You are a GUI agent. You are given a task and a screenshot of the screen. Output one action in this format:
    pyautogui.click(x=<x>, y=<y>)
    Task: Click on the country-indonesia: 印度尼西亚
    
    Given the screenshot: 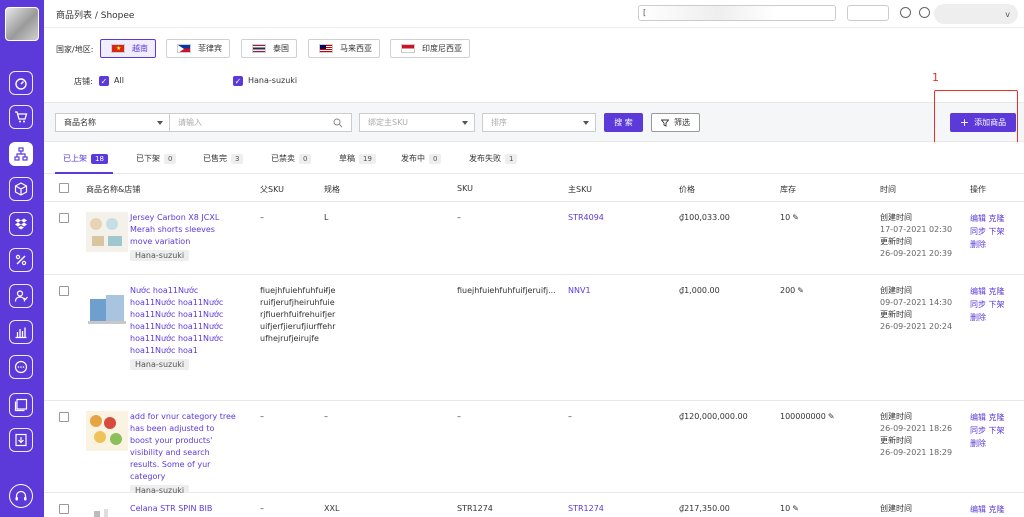 What is the action you would take?
    pyautogui.click(x=430, y=48)
    